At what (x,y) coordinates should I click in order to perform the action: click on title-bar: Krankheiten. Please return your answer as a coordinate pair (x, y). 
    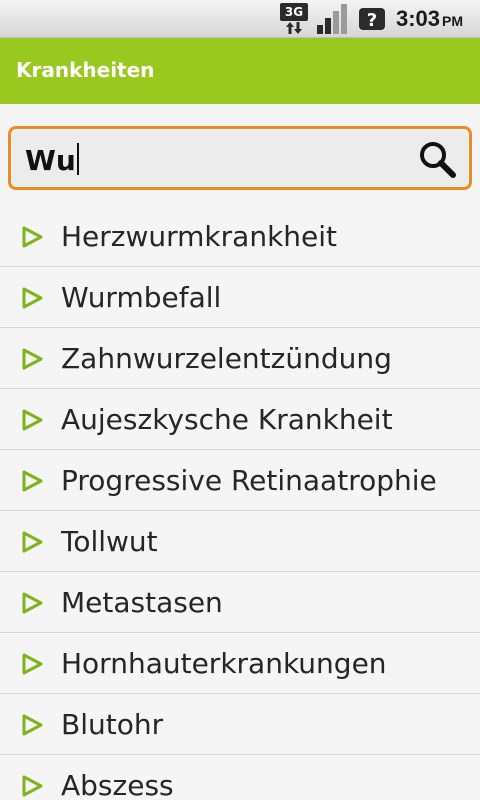
    Looking at the image, I should click on (240, 71).